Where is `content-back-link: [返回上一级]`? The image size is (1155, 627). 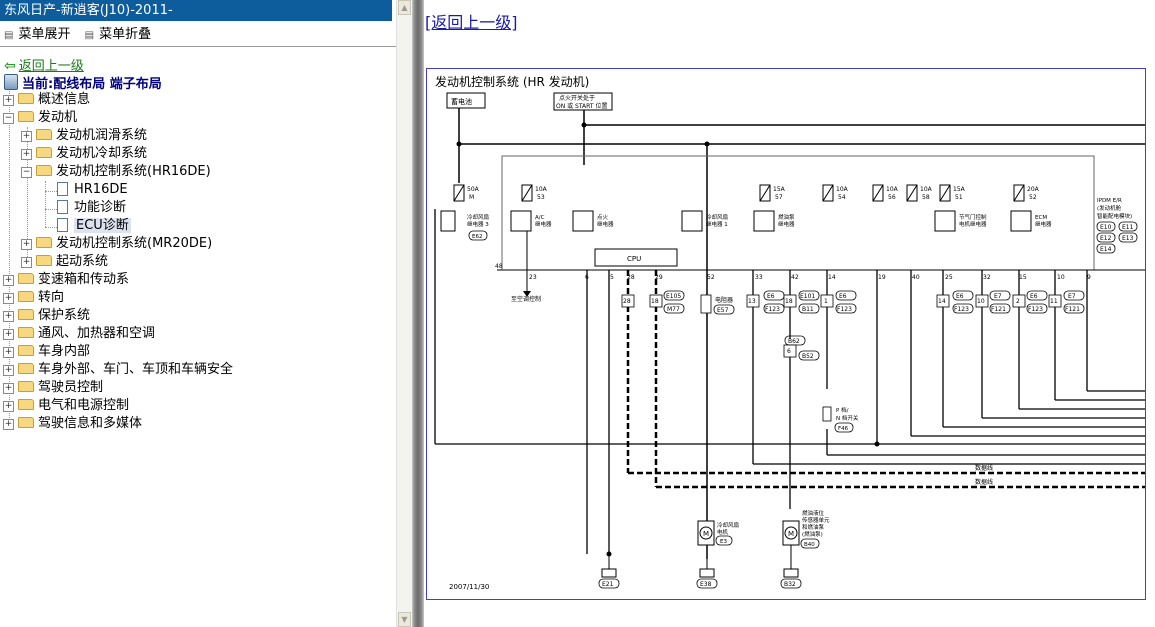
content-back-link: [返回上一级] is located at coordinates (471, 22).